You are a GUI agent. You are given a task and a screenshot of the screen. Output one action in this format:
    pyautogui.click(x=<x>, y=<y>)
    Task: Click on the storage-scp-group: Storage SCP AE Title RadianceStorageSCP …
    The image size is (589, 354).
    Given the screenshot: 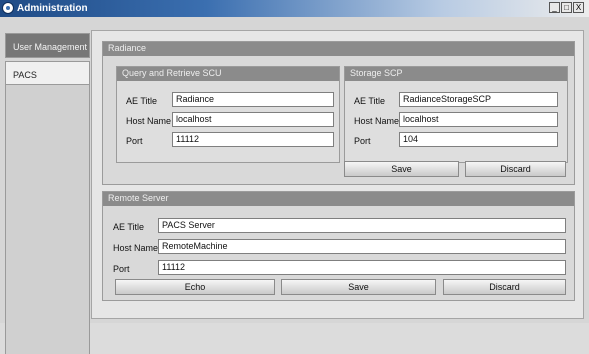 What is the action you would take?
    pyautogui.click(x=456, y=114)
    